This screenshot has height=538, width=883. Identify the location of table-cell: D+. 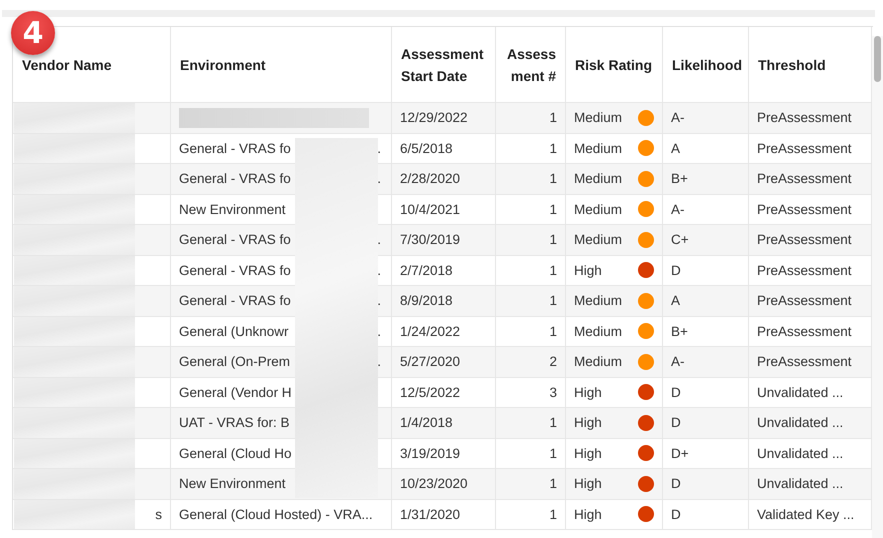
(680, 453).